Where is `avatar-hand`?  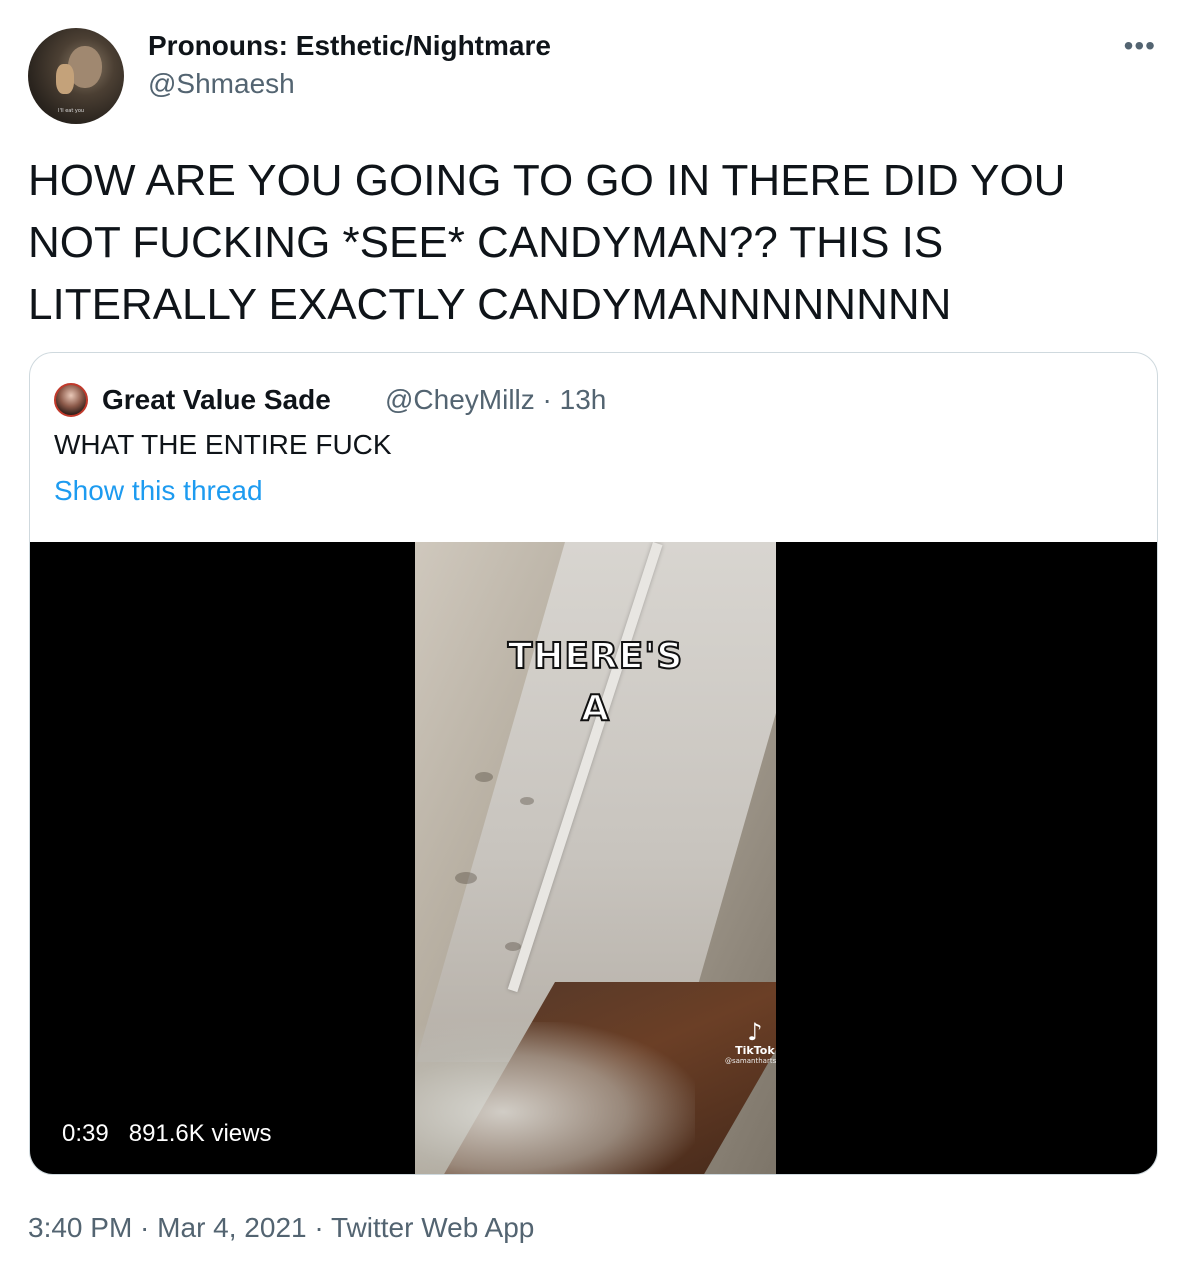
avatar-hand is located at coordinates (65, 79).